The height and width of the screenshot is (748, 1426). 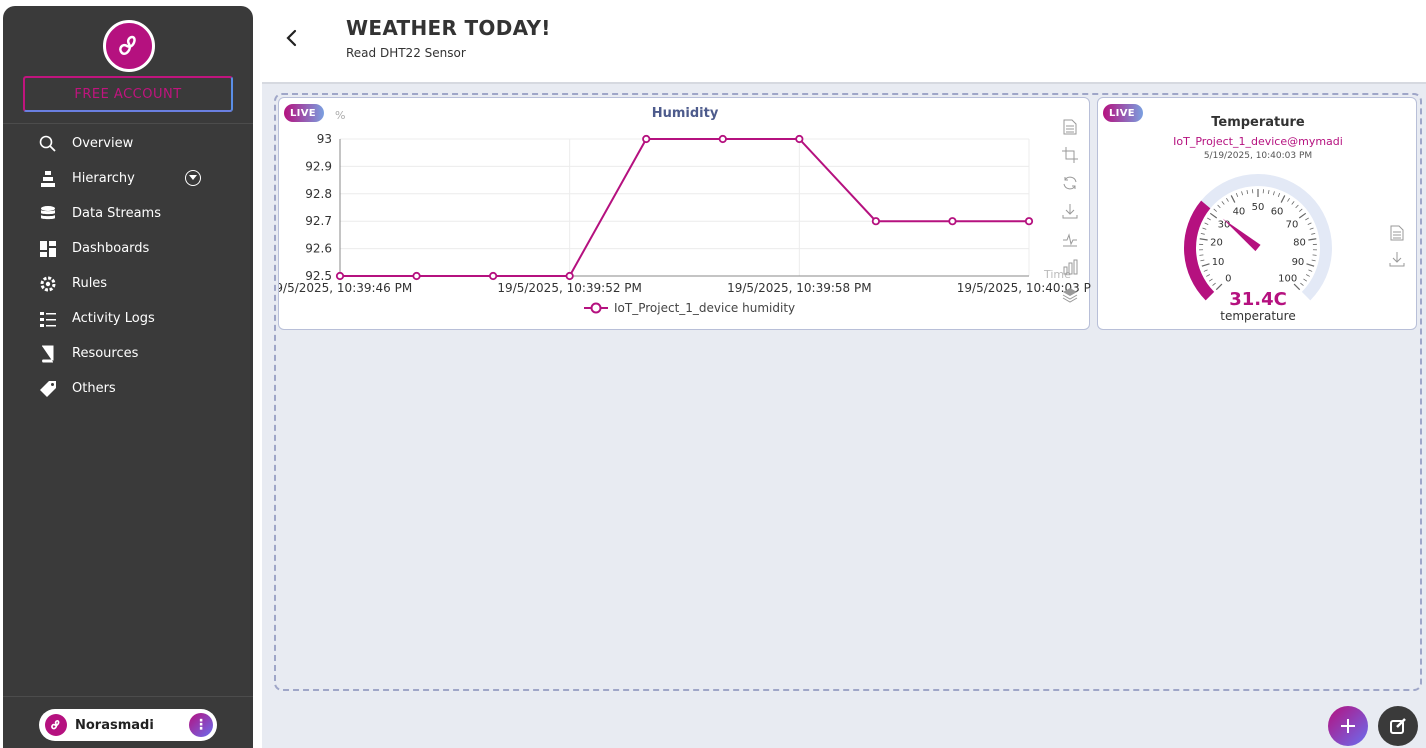 What do you see at coordinates (201, 725) in the screenshot?
I see `more-options-button: ⋮` at bounding box center [201, 725].